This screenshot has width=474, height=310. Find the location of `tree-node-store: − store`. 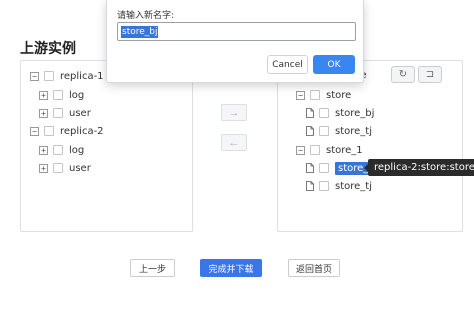

tree-node-store: − store is located at coordinates (323, 95).